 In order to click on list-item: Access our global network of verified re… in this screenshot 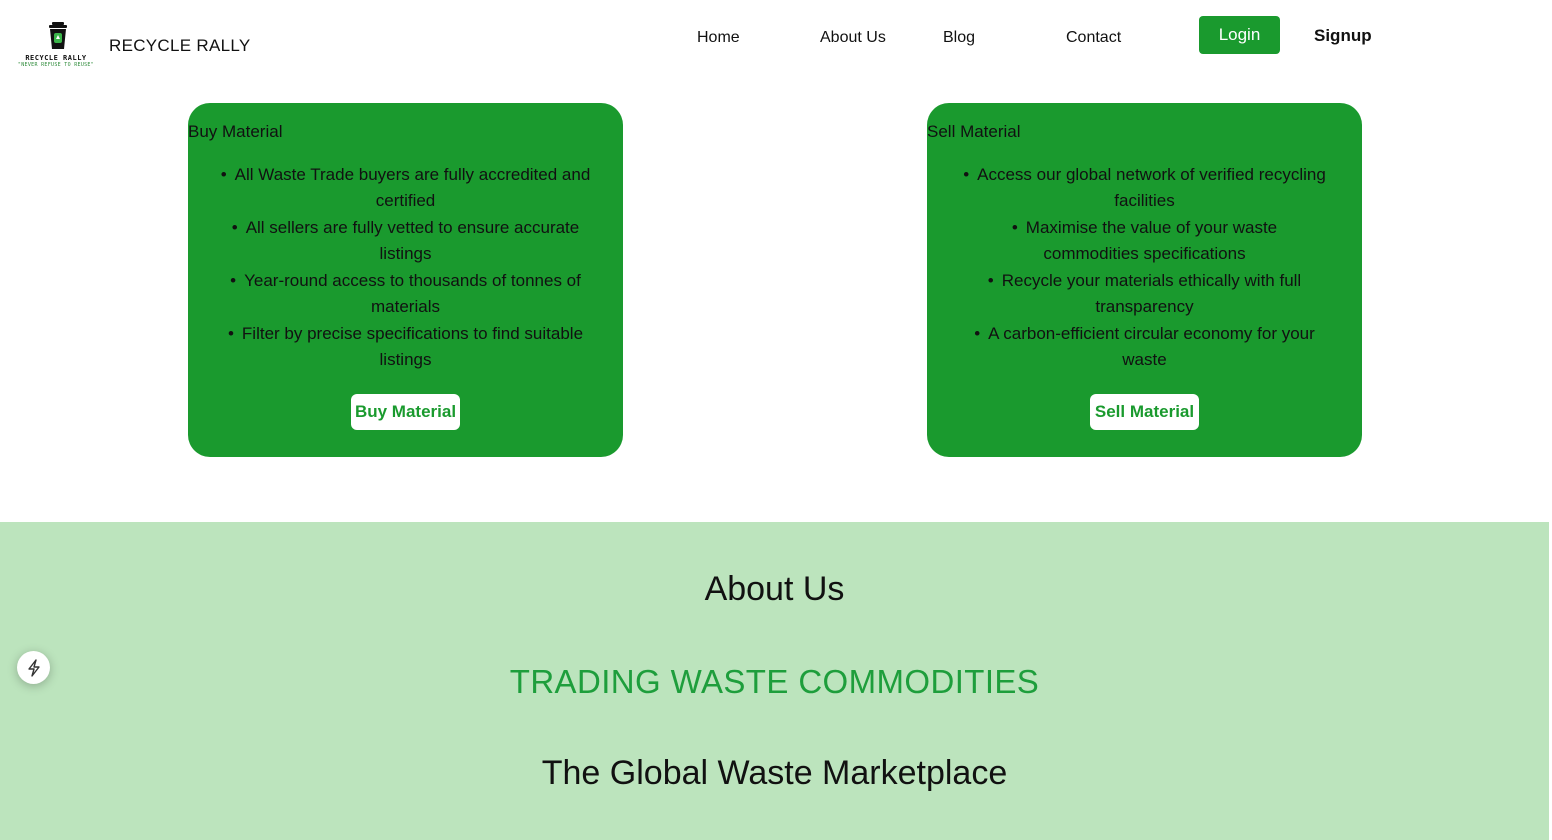, I will do `click(1144, 188)`.